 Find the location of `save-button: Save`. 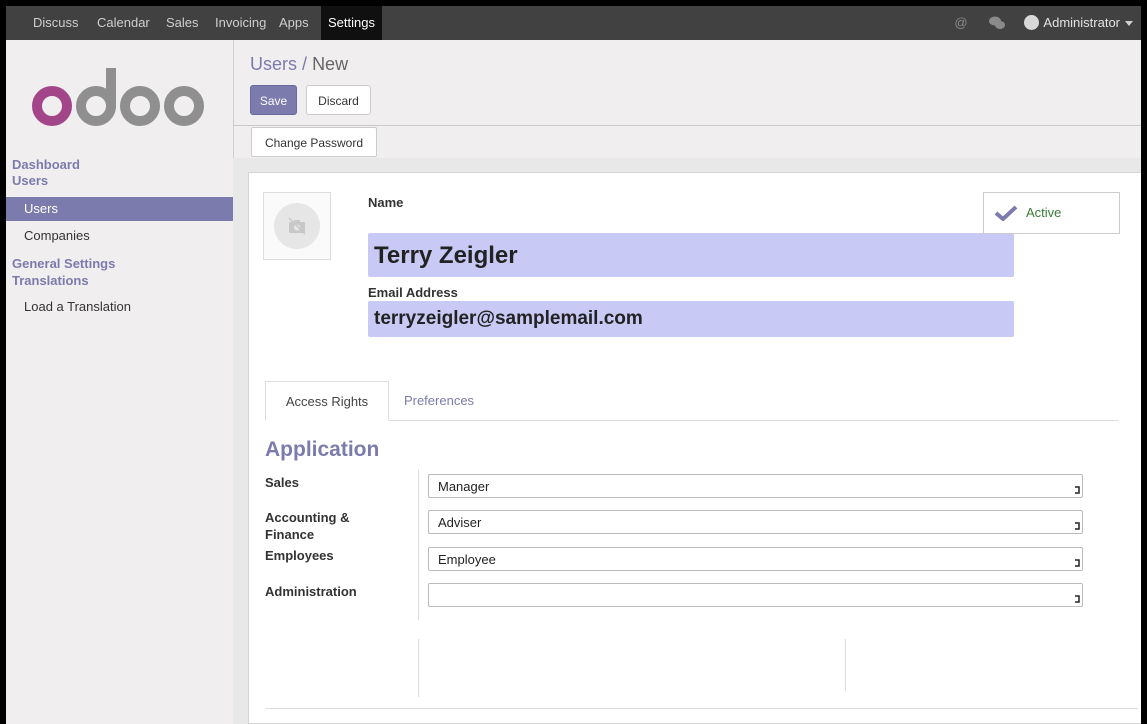

save-button: Save is located at coordinates (273, 100).